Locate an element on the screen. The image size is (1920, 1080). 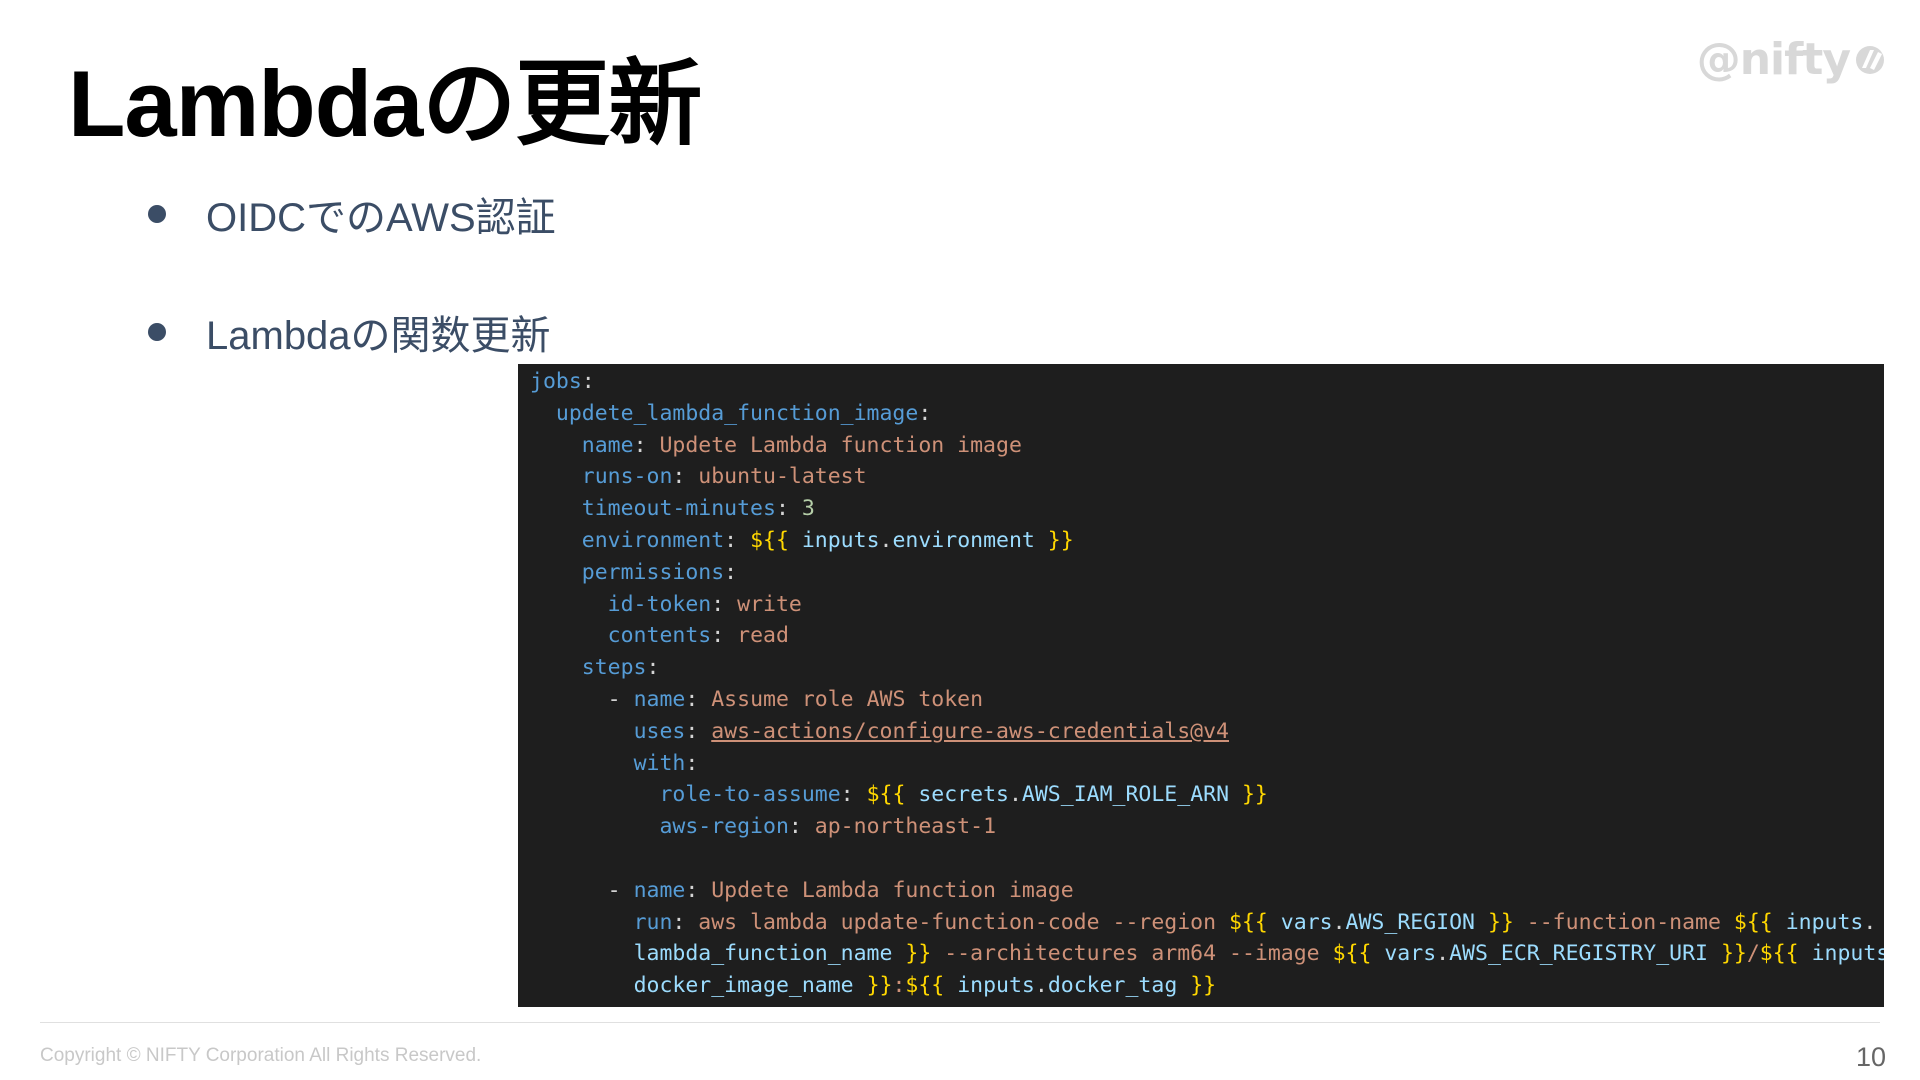
code-token: / is located at coordinates (1753, 954).